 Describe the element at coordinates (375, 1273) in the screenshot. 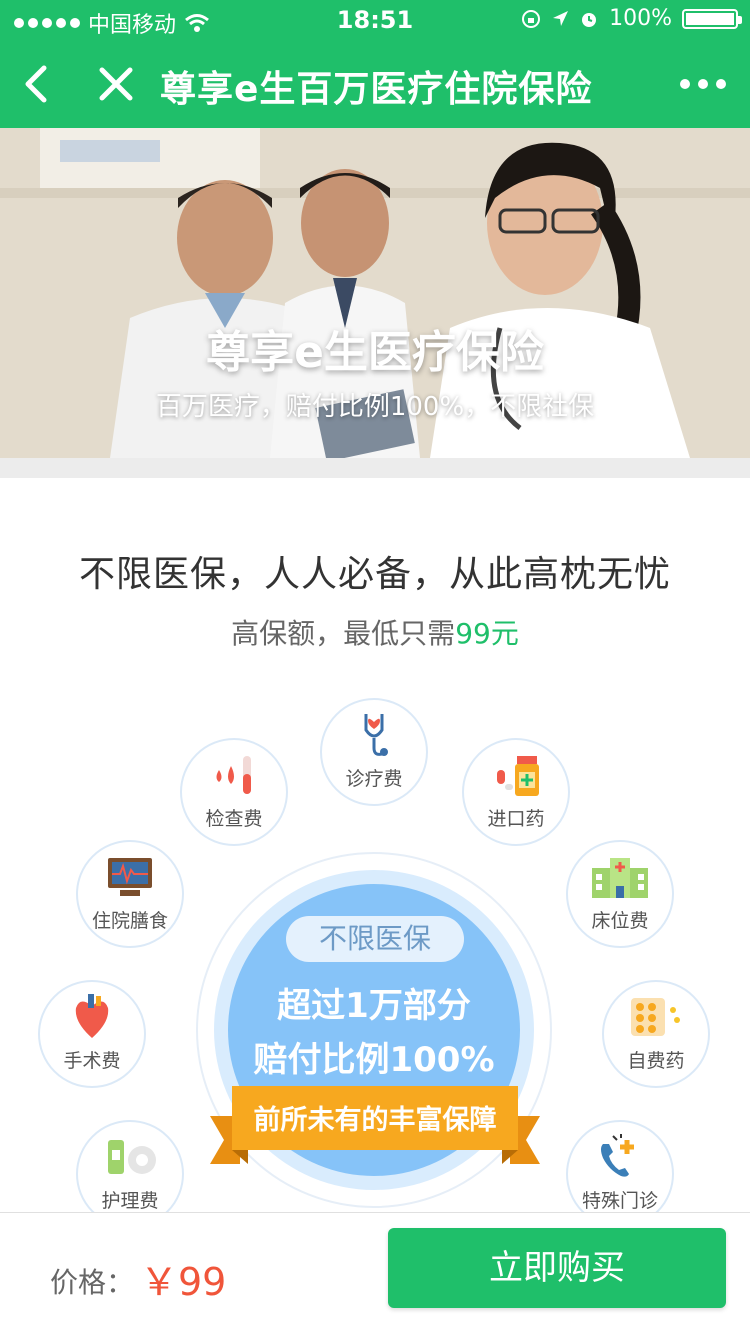

I see `purchase-bar: 价格： ￥99 立即购买` at that location.